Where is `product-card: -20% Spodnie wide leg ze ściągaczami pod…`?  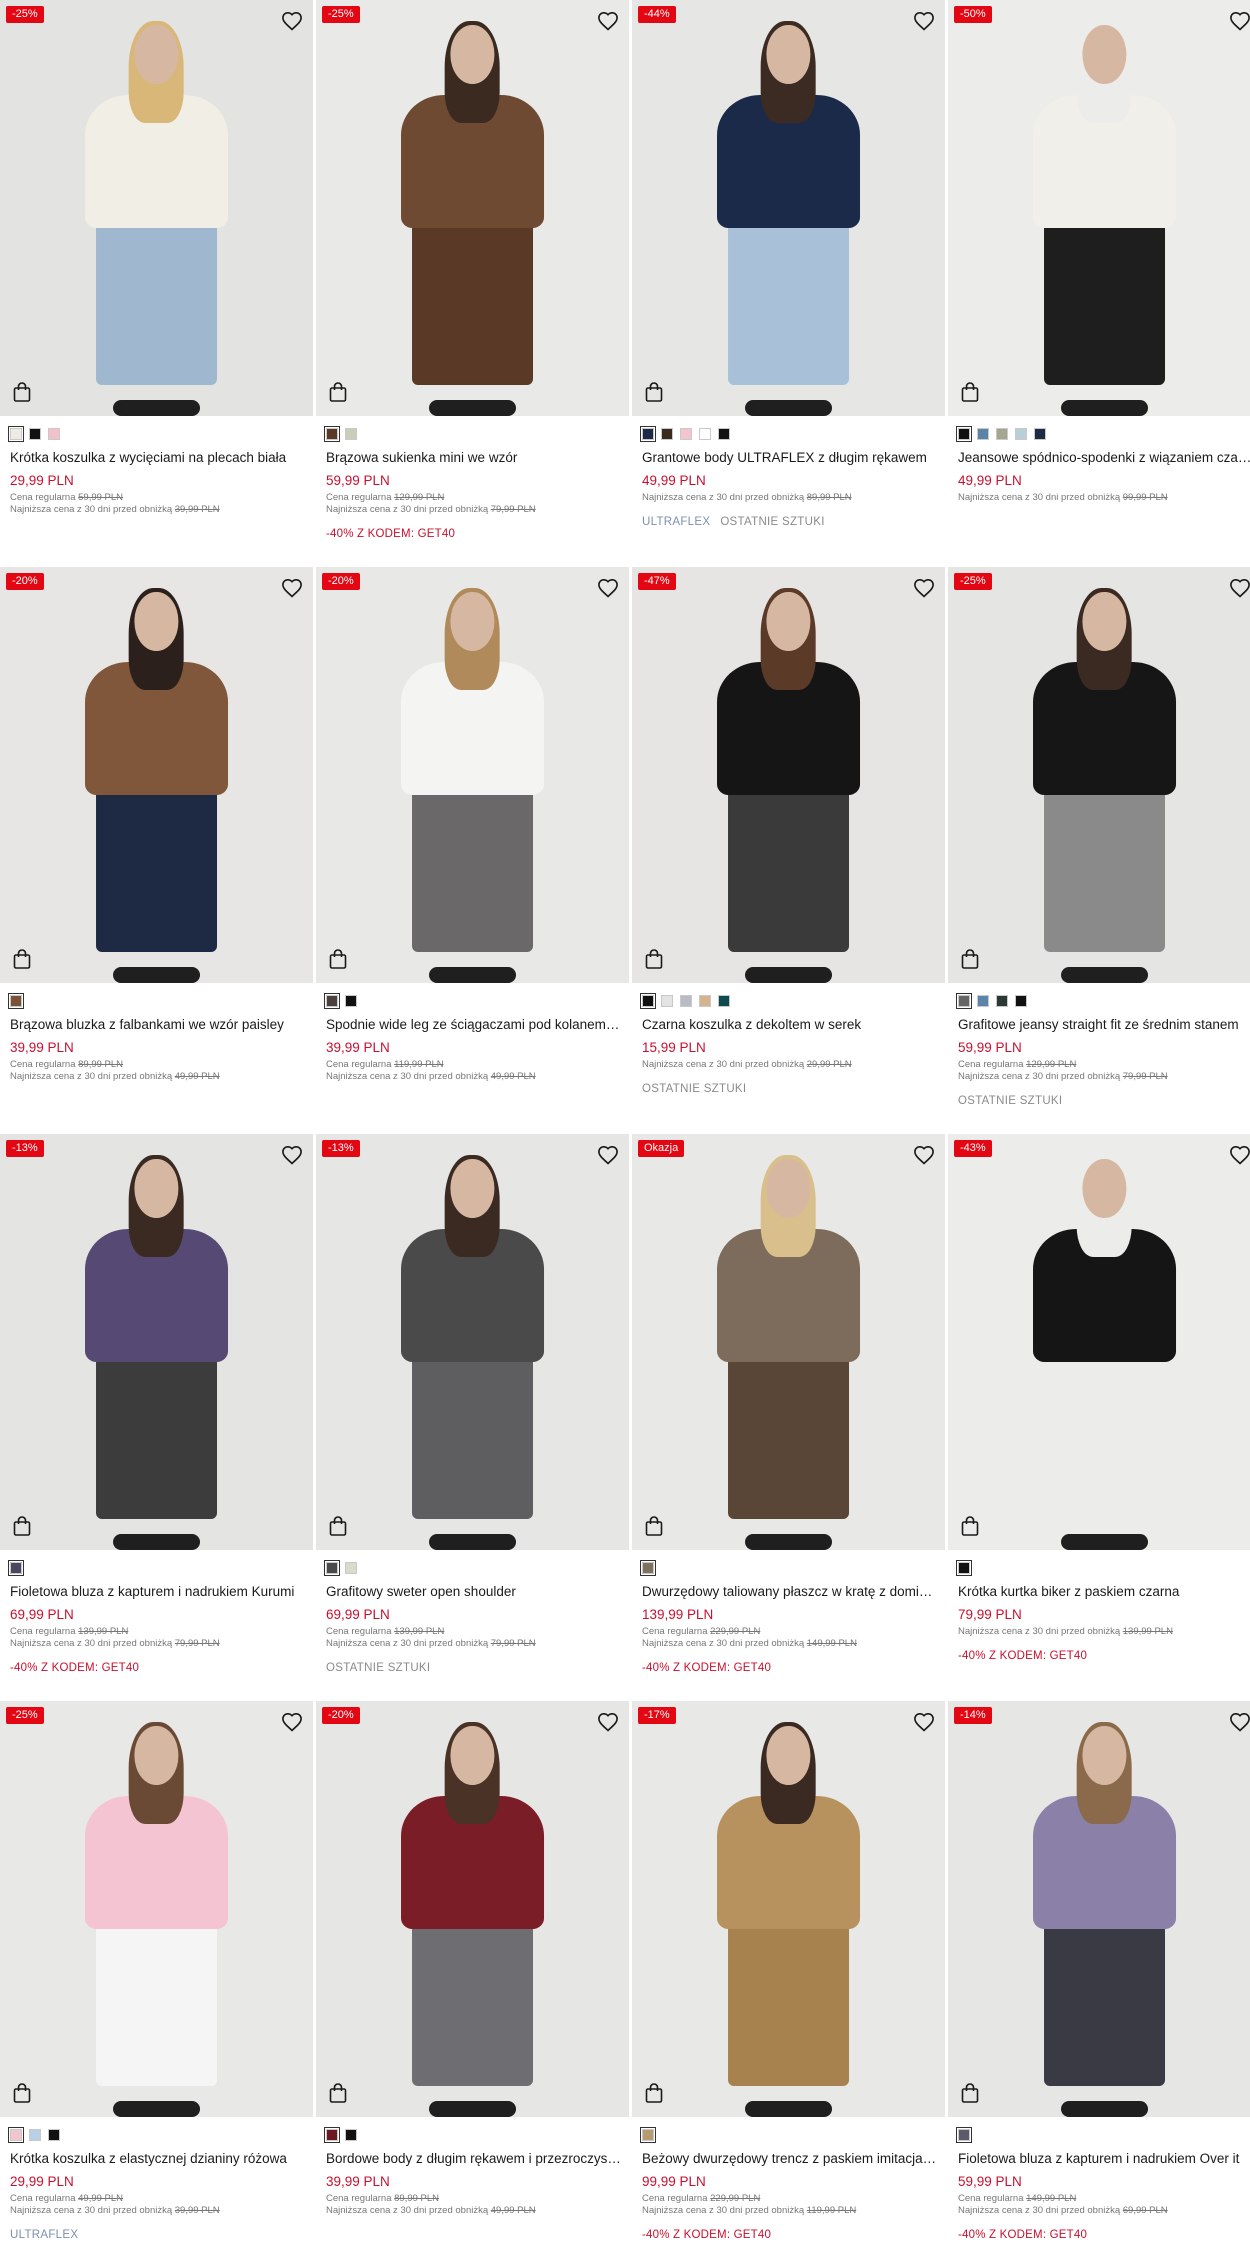 product-card: -20% Spodnie wide leg ze ściągaczami pod… is located at coordinates (472, 850).